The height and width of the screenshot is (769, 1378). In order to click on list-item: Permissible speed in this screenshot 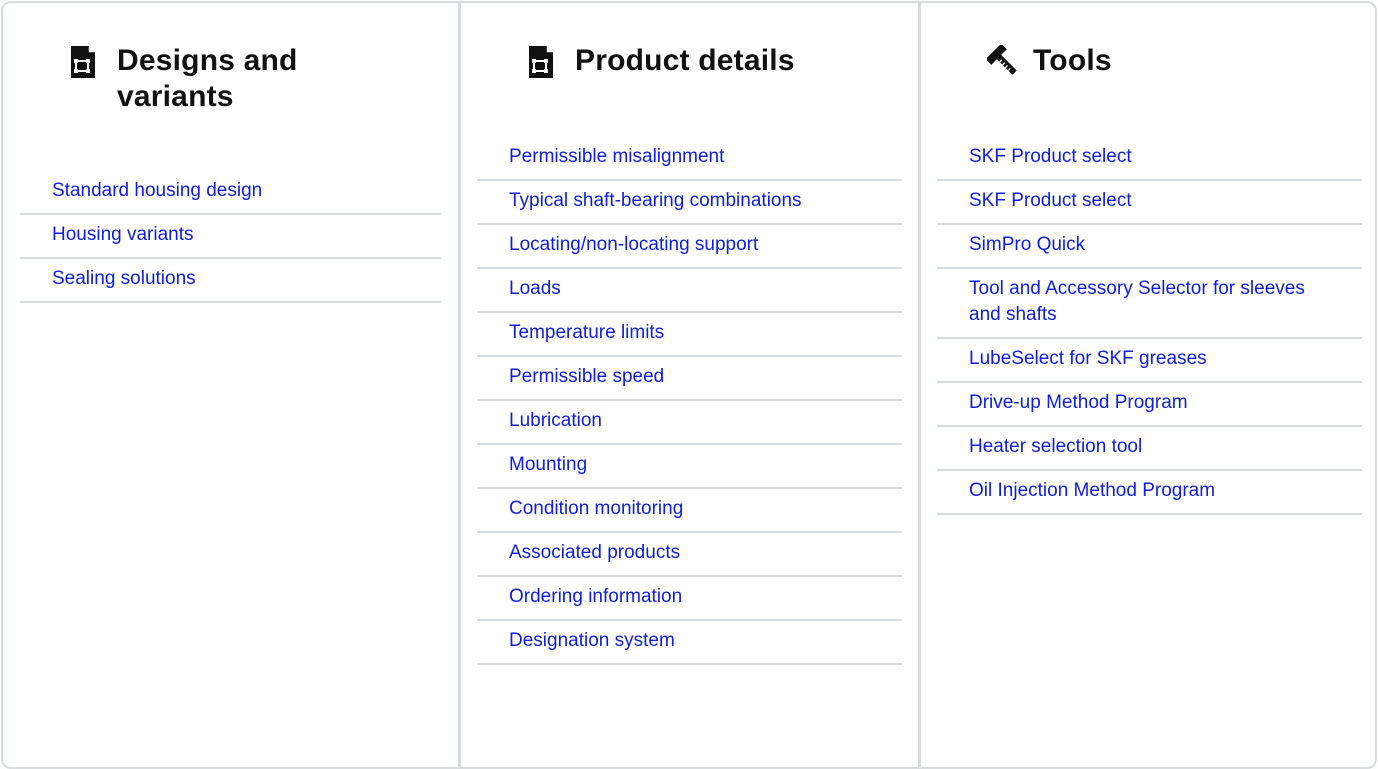, I will do `click(689, 379)`.